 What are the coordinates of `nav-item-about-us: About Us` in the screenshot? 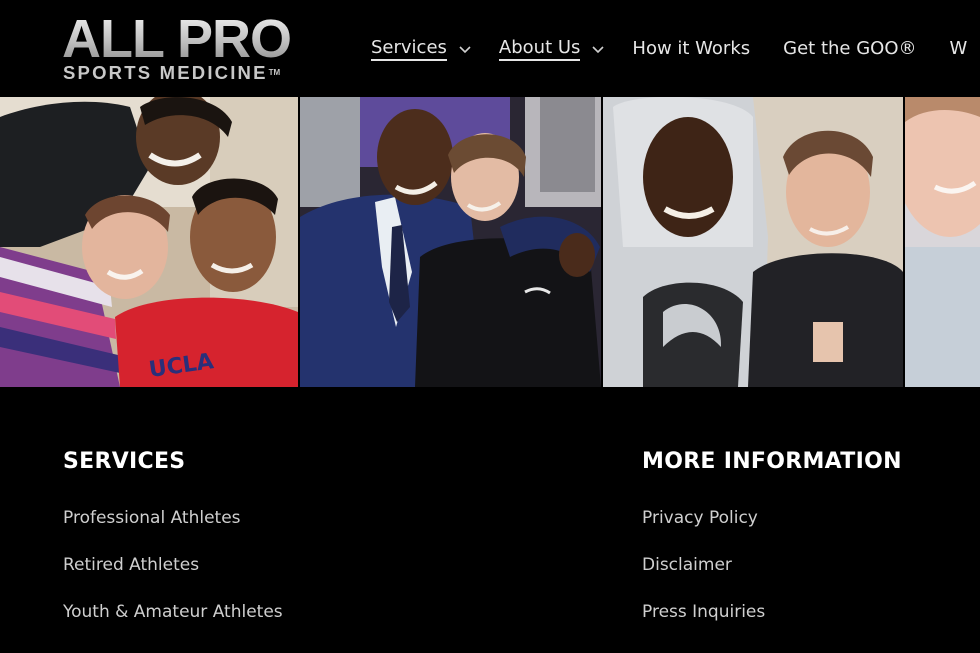 It's located at (552, 49).